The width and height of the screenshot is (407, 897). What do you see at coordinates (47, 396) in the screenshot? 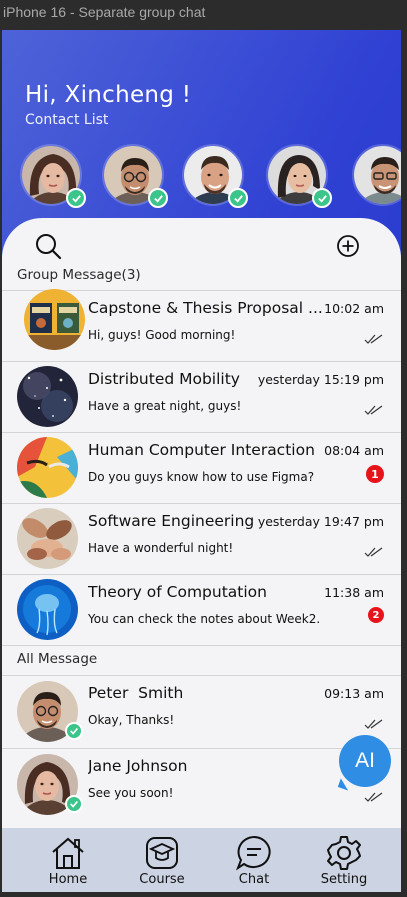
I see `distributed-mobility-avatar` at bounding box center [47, 396].